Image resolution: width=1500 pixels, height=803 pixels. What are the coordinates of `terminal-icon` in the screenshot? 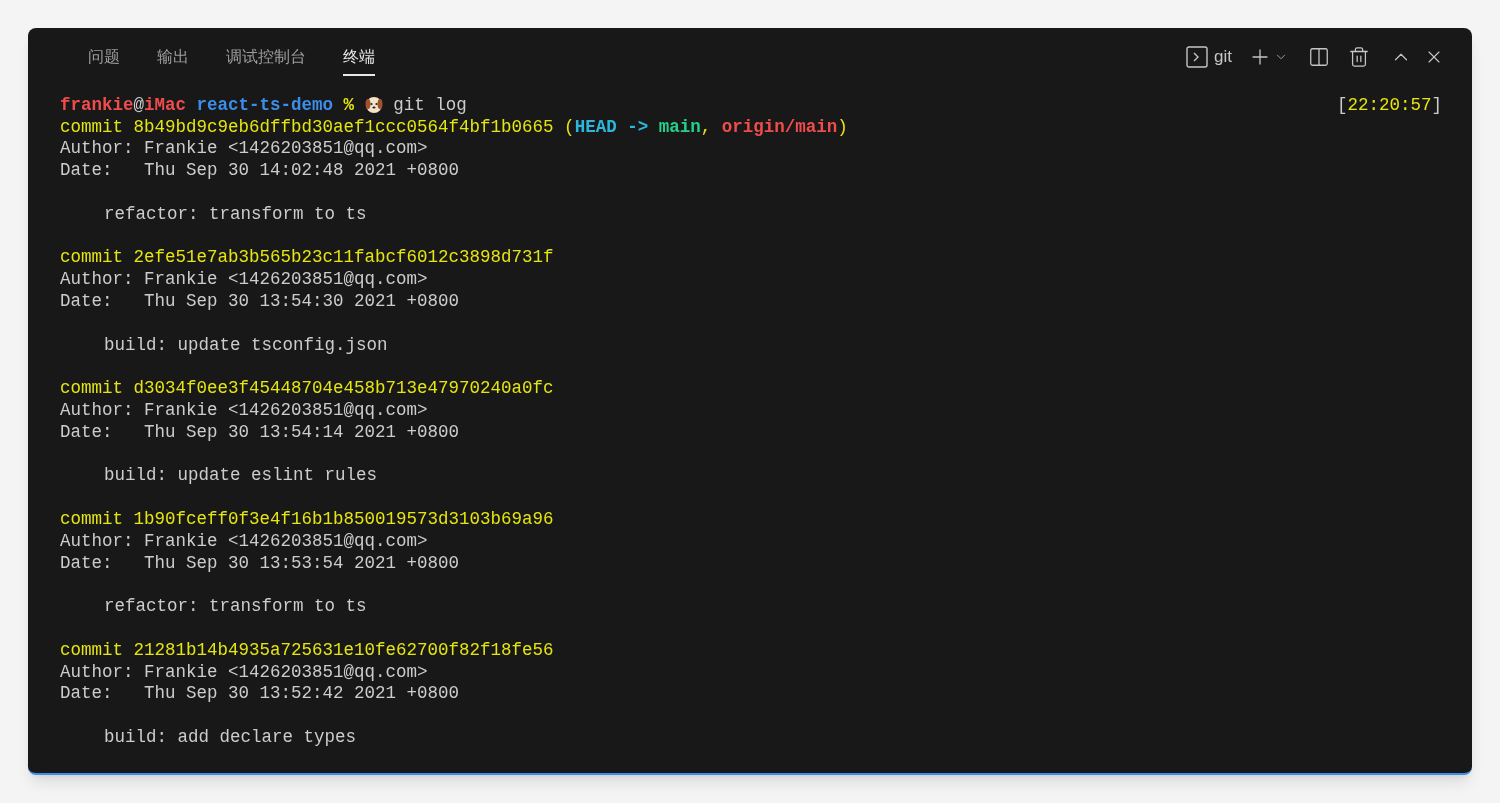 It's located at (1197, 57).